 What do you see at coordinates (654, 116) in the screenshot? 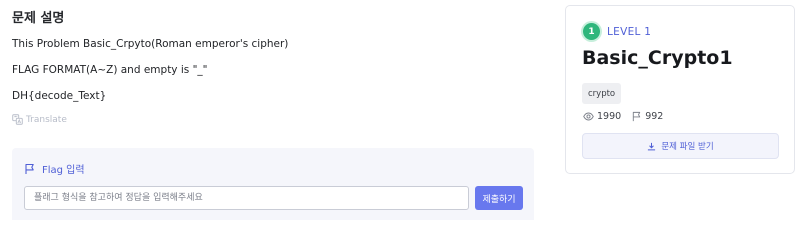
I see `solve-count: 992` at bounding box center [654, 116].